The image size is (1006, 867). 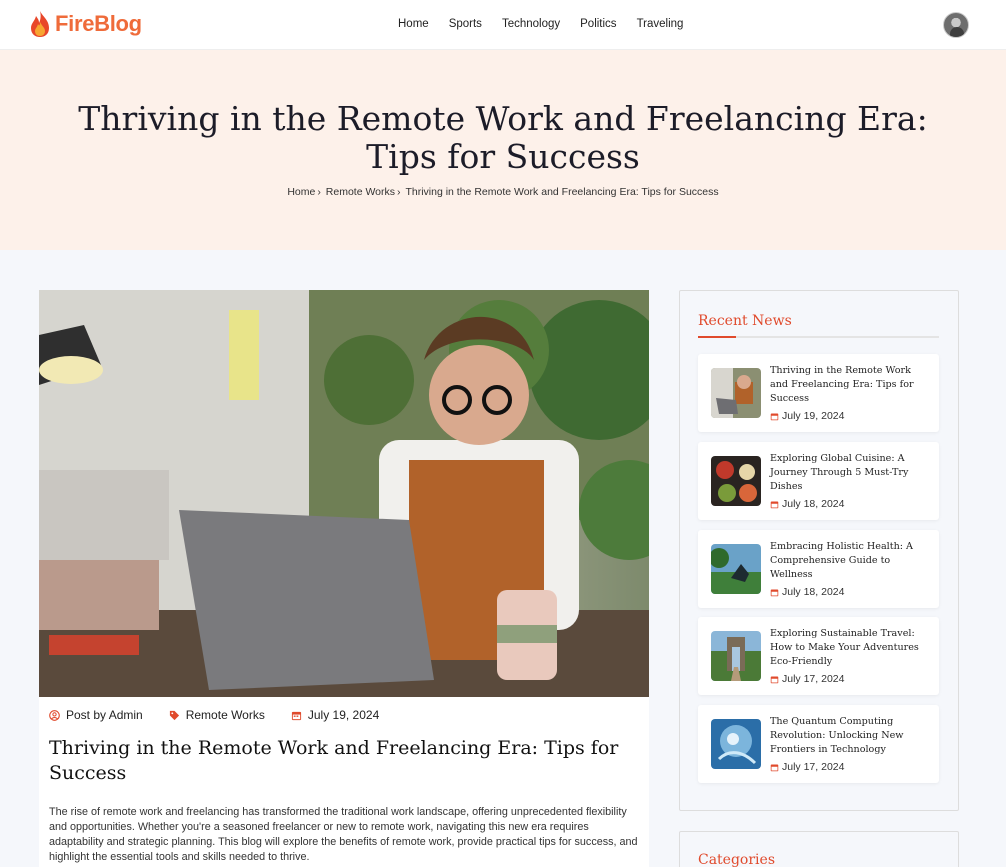 What do you see at coordinates (104, 715) in the screenshot?
I see `meta-author-text: Post by Admin` at bounding box center [104, 715].